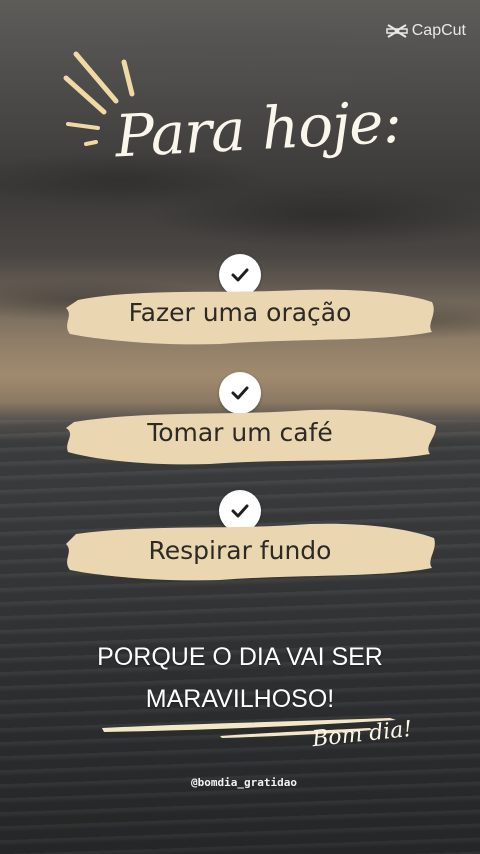 This screenshot has width=480, height=854. I want to click on closing-line-2: MARAVILHOSO!, so click(240, 699).